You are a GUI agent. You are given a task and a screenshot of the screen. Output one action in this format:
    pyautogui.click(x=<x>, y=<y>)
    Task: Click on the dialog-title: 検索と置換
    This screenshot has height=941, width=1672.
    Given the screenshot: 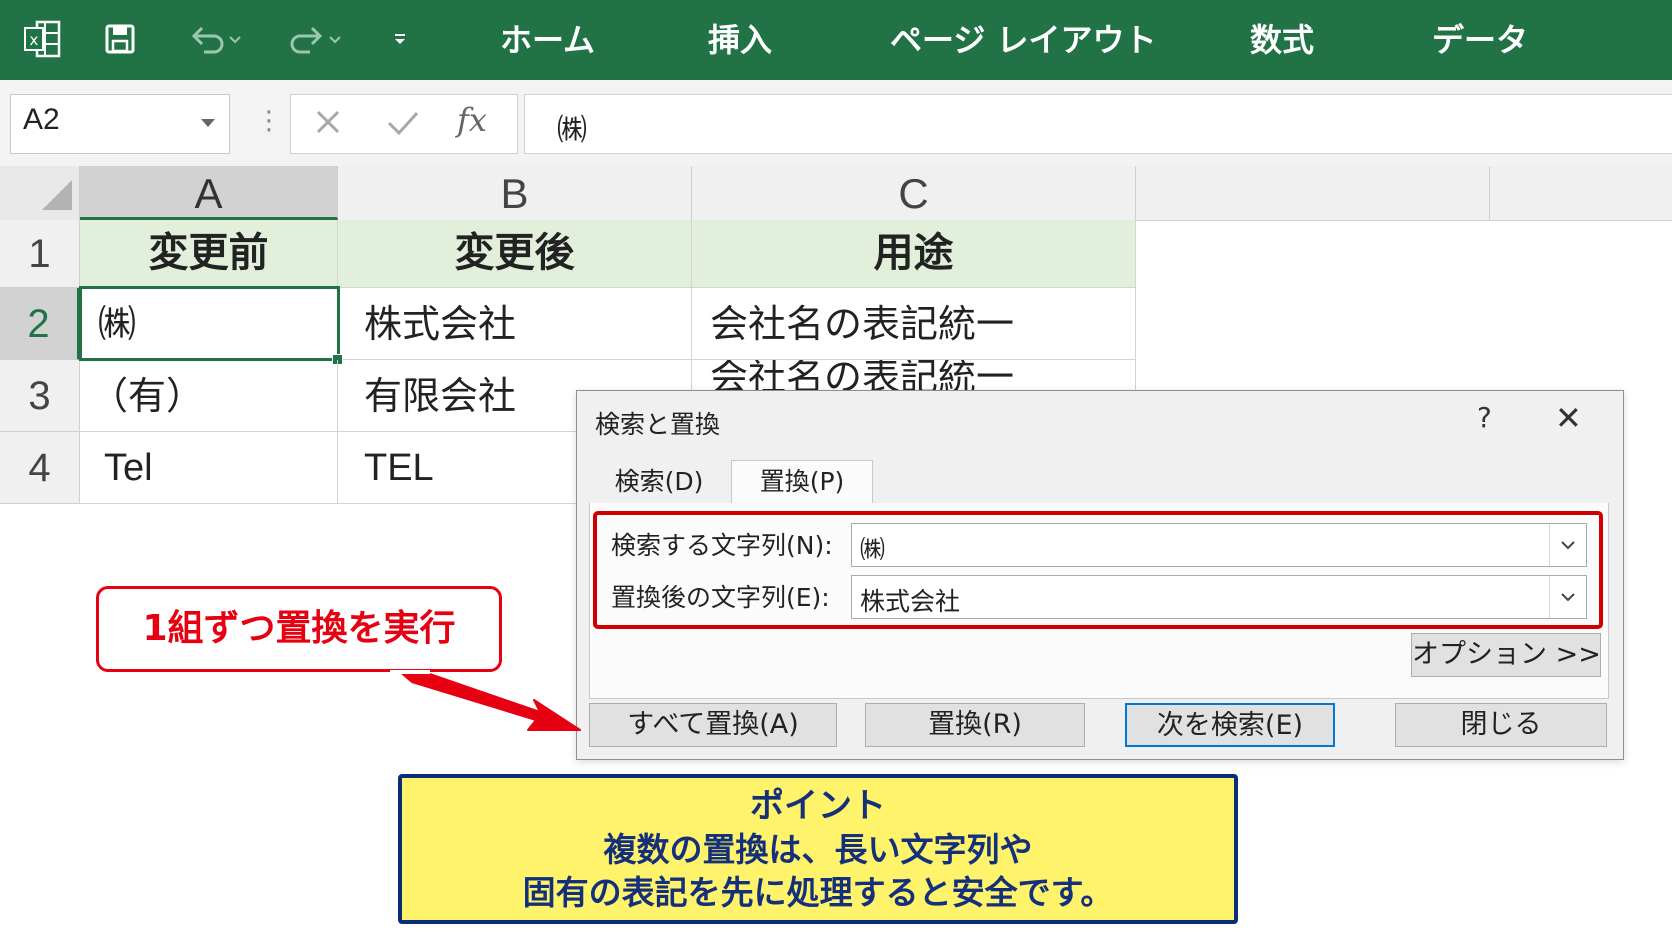 What is the action you would take?
    pyautogui.click(x=658, y=424)
    